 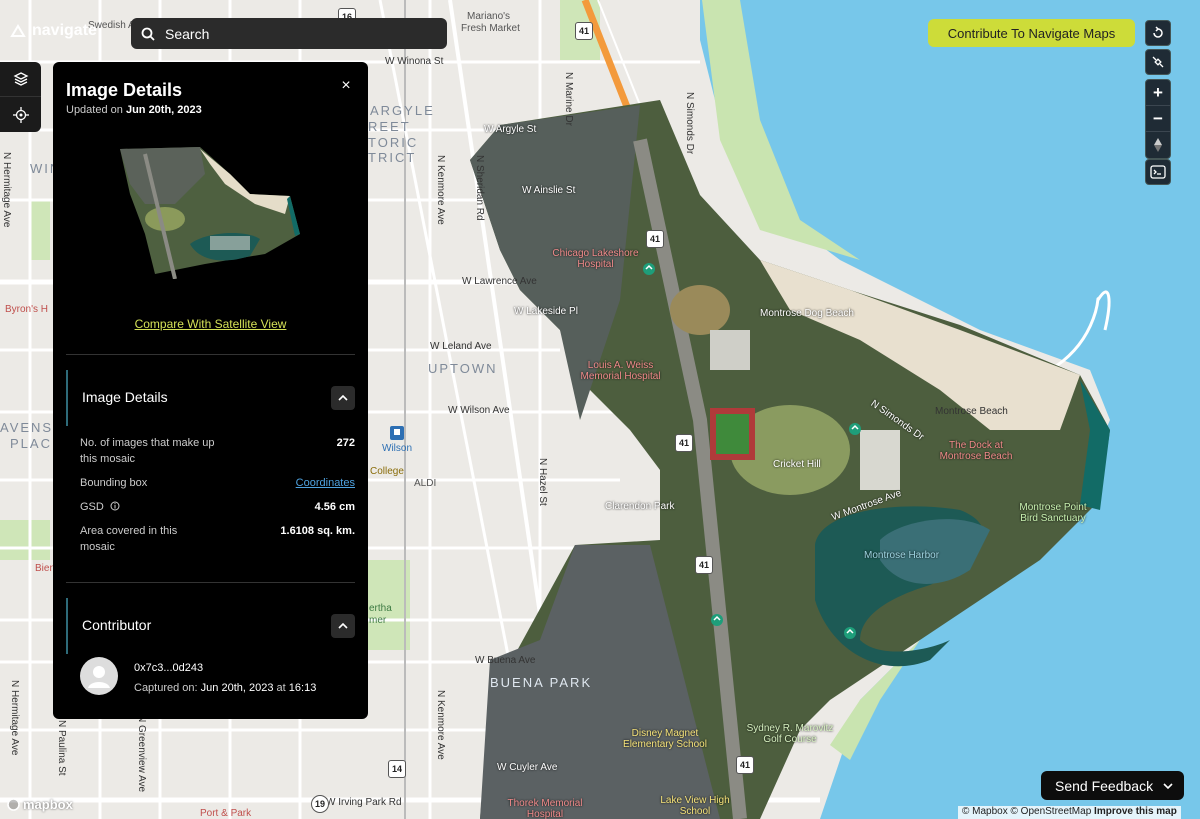 What do you see at coordinates (640, 506) in the screenshot?
I see `map-label-clarendon-park: Clarendon Park` at bounding box center [640, 506].